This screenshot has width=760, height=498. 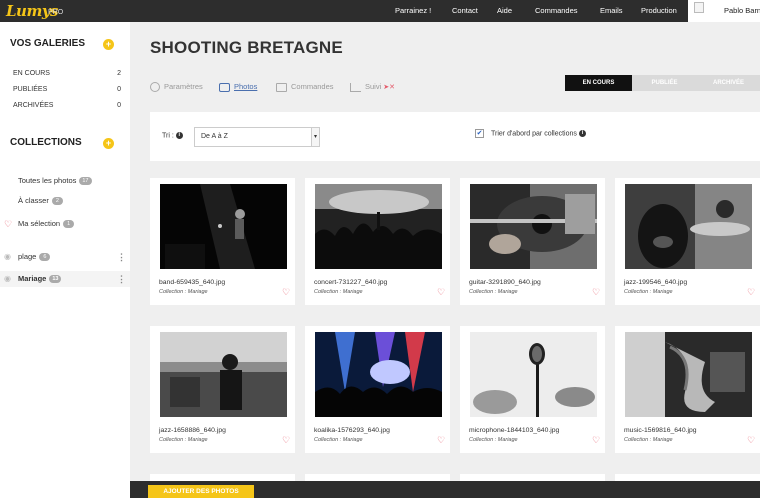 What do you see at coordinates (27, 256) in the screenshot?
I see `collection-label: plage` at bounding box center [27, 256].